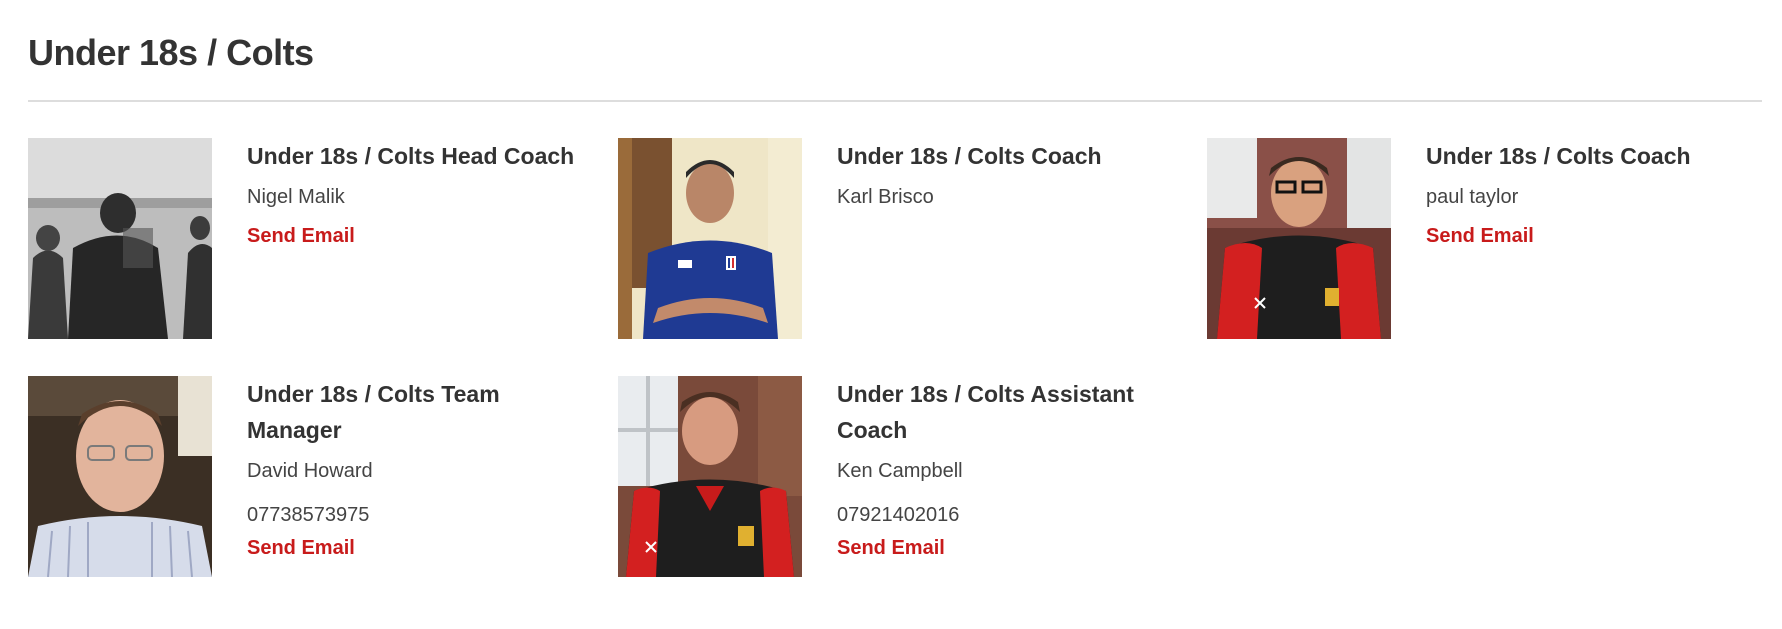 The height and width of the screenshot is (629, 1782). Describe the element at coordinates (985, 412) in the screenshot. I see `contact-role: Under 18s / Colts Assistant Coach` at that location.